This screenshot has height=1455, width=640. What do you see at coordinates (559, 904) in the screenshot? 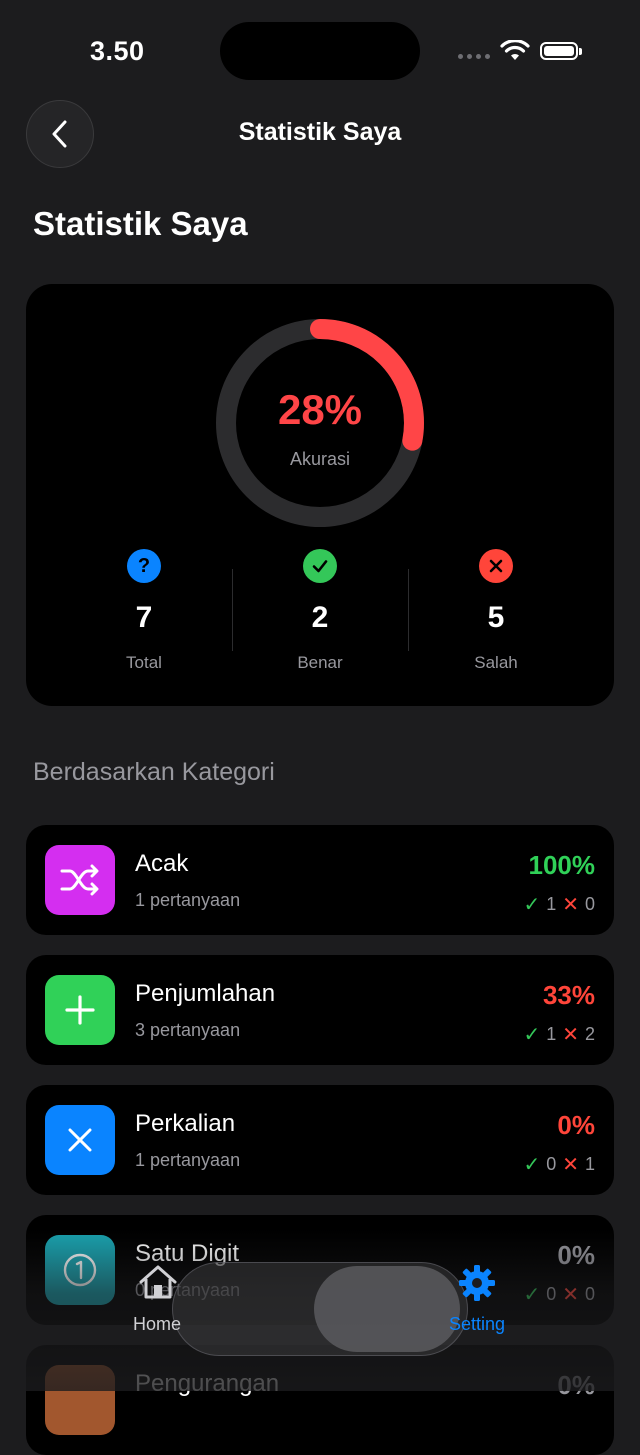
I see `category-tally: ✓ 1 ✕ 0` at bounding box center [559, 904].